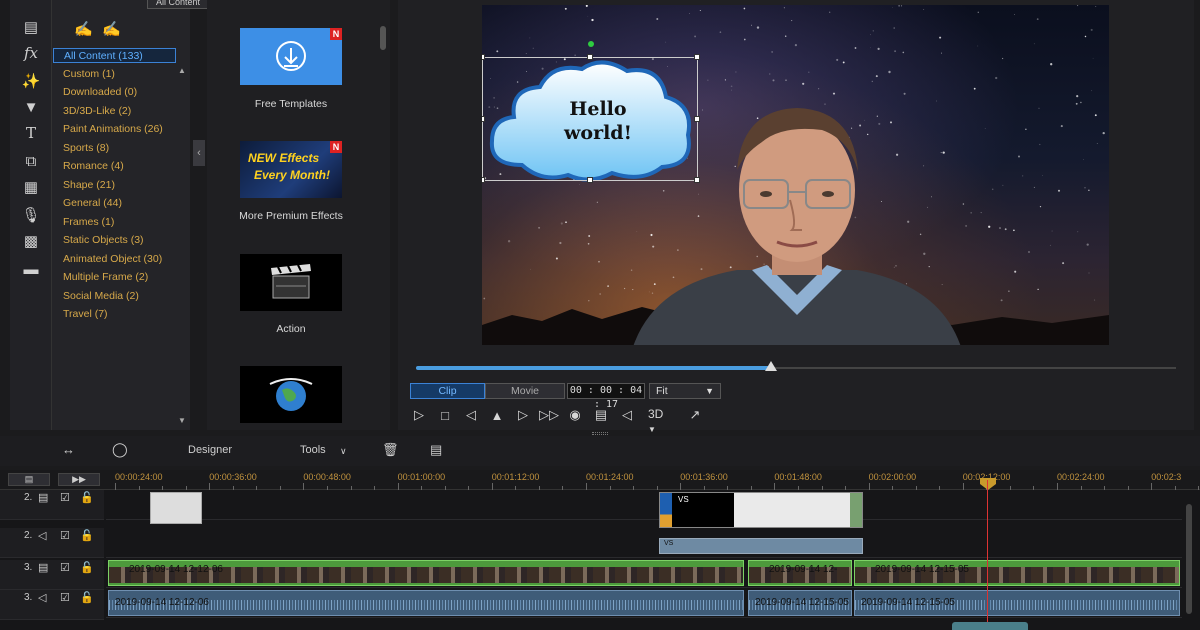 The width and height of the screenshot is (1200, 630). I want to click on 3d-mode-button: 3D ▼, so click(655, 421).